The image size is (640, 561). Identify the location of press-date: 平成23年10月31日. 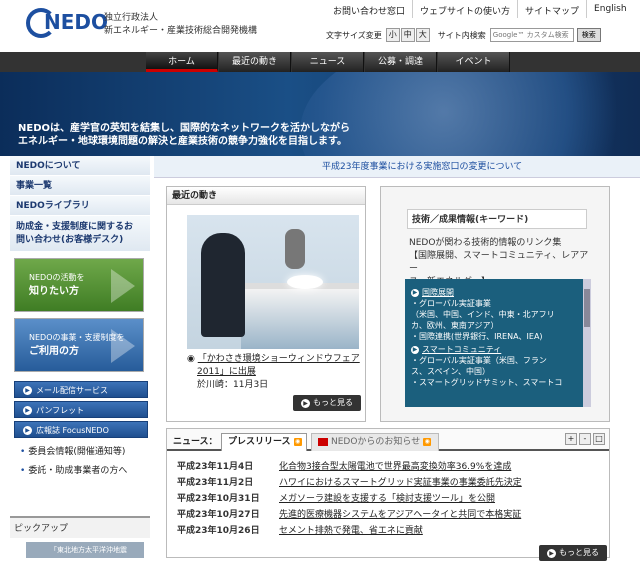
(218, 499).